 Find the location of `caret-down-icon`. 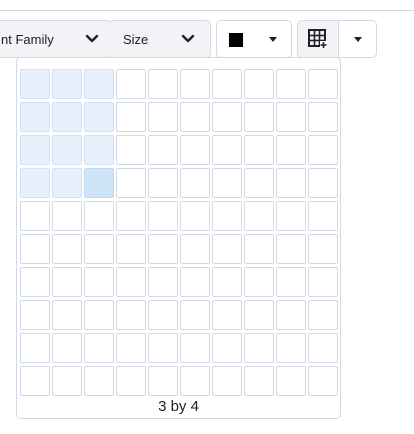

caret-down-icon is located at coordinates (358, 39).